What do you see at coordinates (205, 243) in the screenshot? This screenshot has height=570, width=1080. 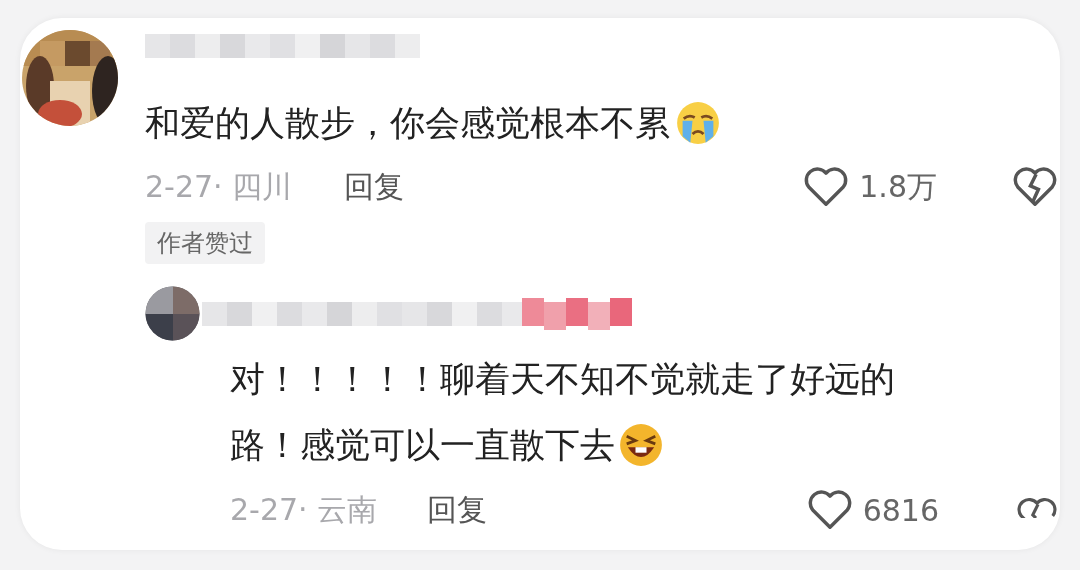 I see `author-liked-badge: 作者赞过` at bounding box center [205, 243].